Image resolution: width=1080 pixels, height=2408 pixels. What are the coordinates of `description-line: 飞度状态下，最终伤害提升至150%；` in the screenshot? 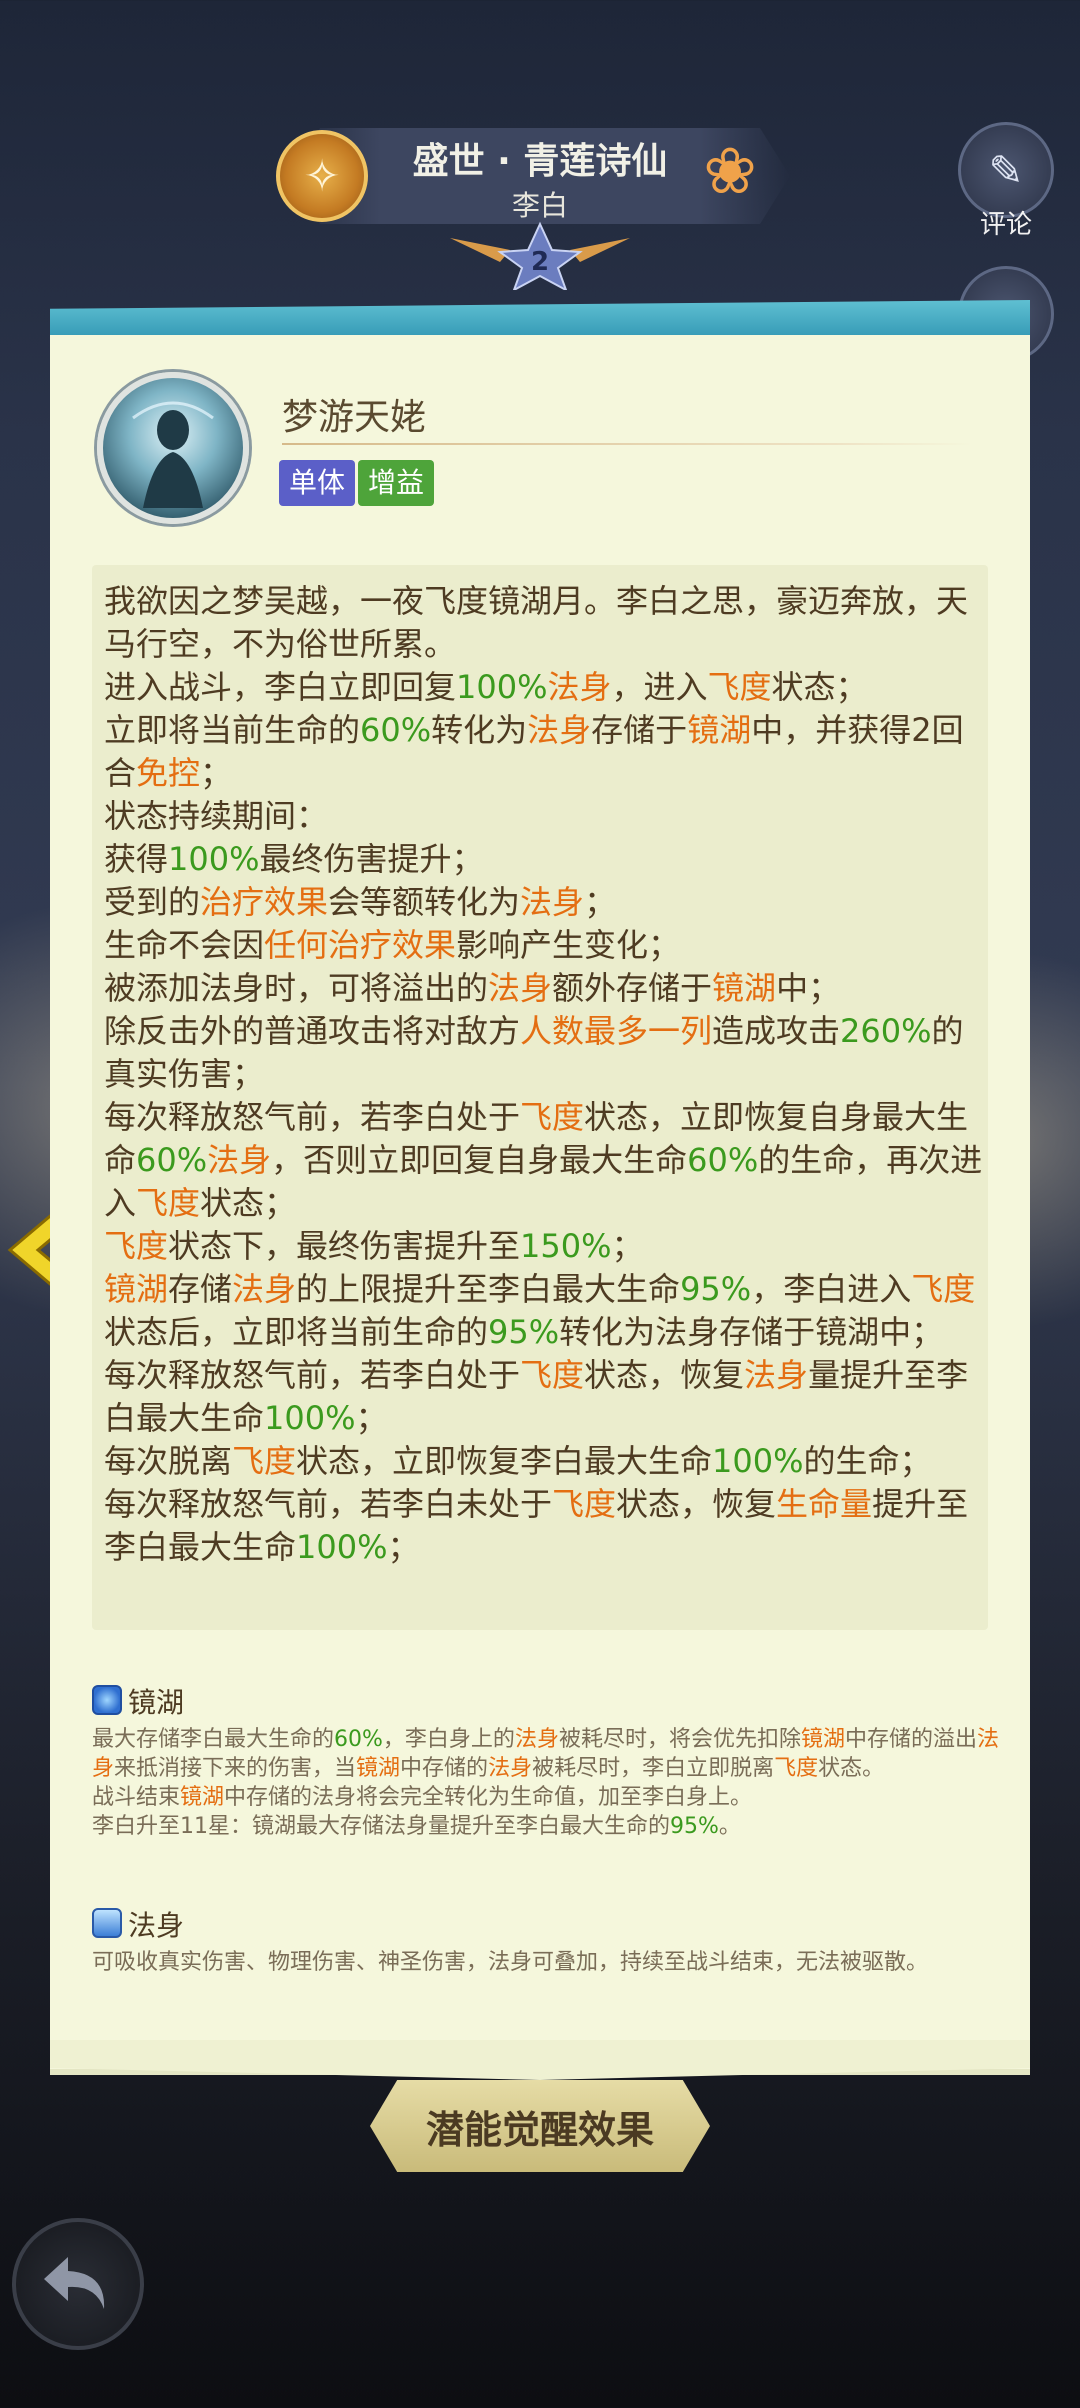 It's located at (544, 1246).